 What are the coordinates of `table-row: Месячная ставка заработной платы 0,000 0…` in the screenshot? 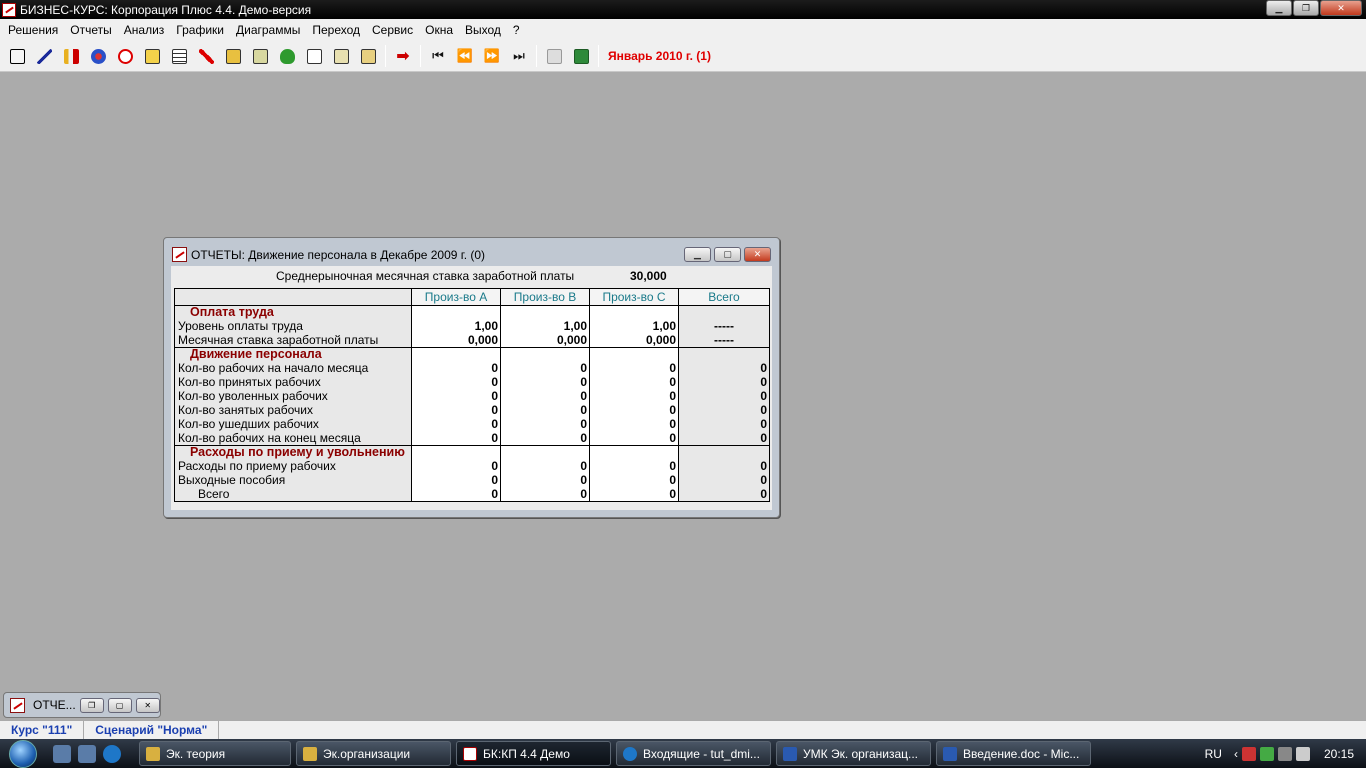 It's located at (472, 340).